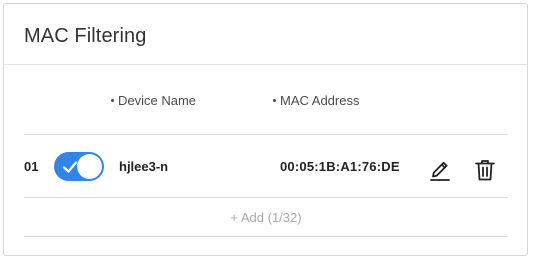 The width and height of the screenshot is (533, 262). I want to click on column-header-mac-address: MAC Address, so click(316, 100).